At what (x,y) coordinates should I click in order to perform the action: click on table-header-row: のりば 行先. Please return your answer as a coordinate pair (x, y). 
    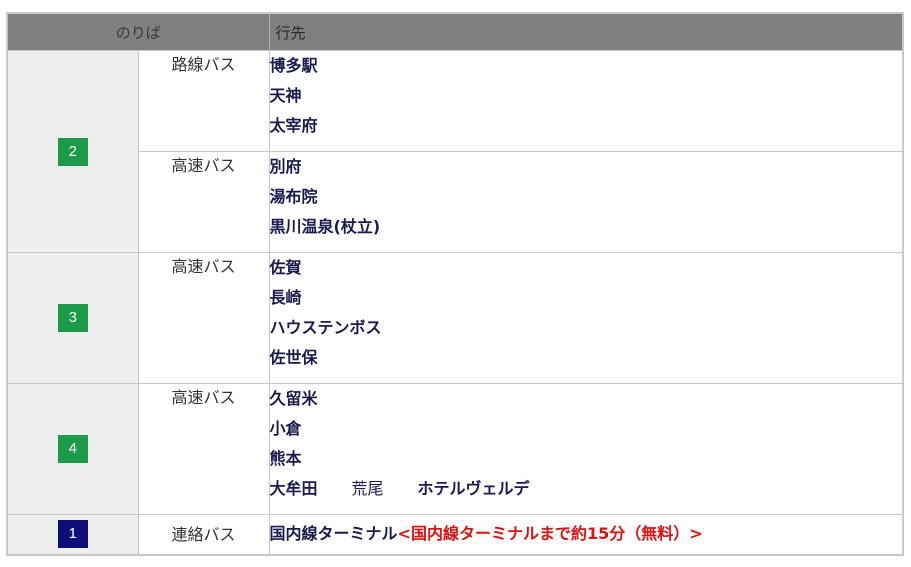
    Looking at the image, I should click on (455, 32).